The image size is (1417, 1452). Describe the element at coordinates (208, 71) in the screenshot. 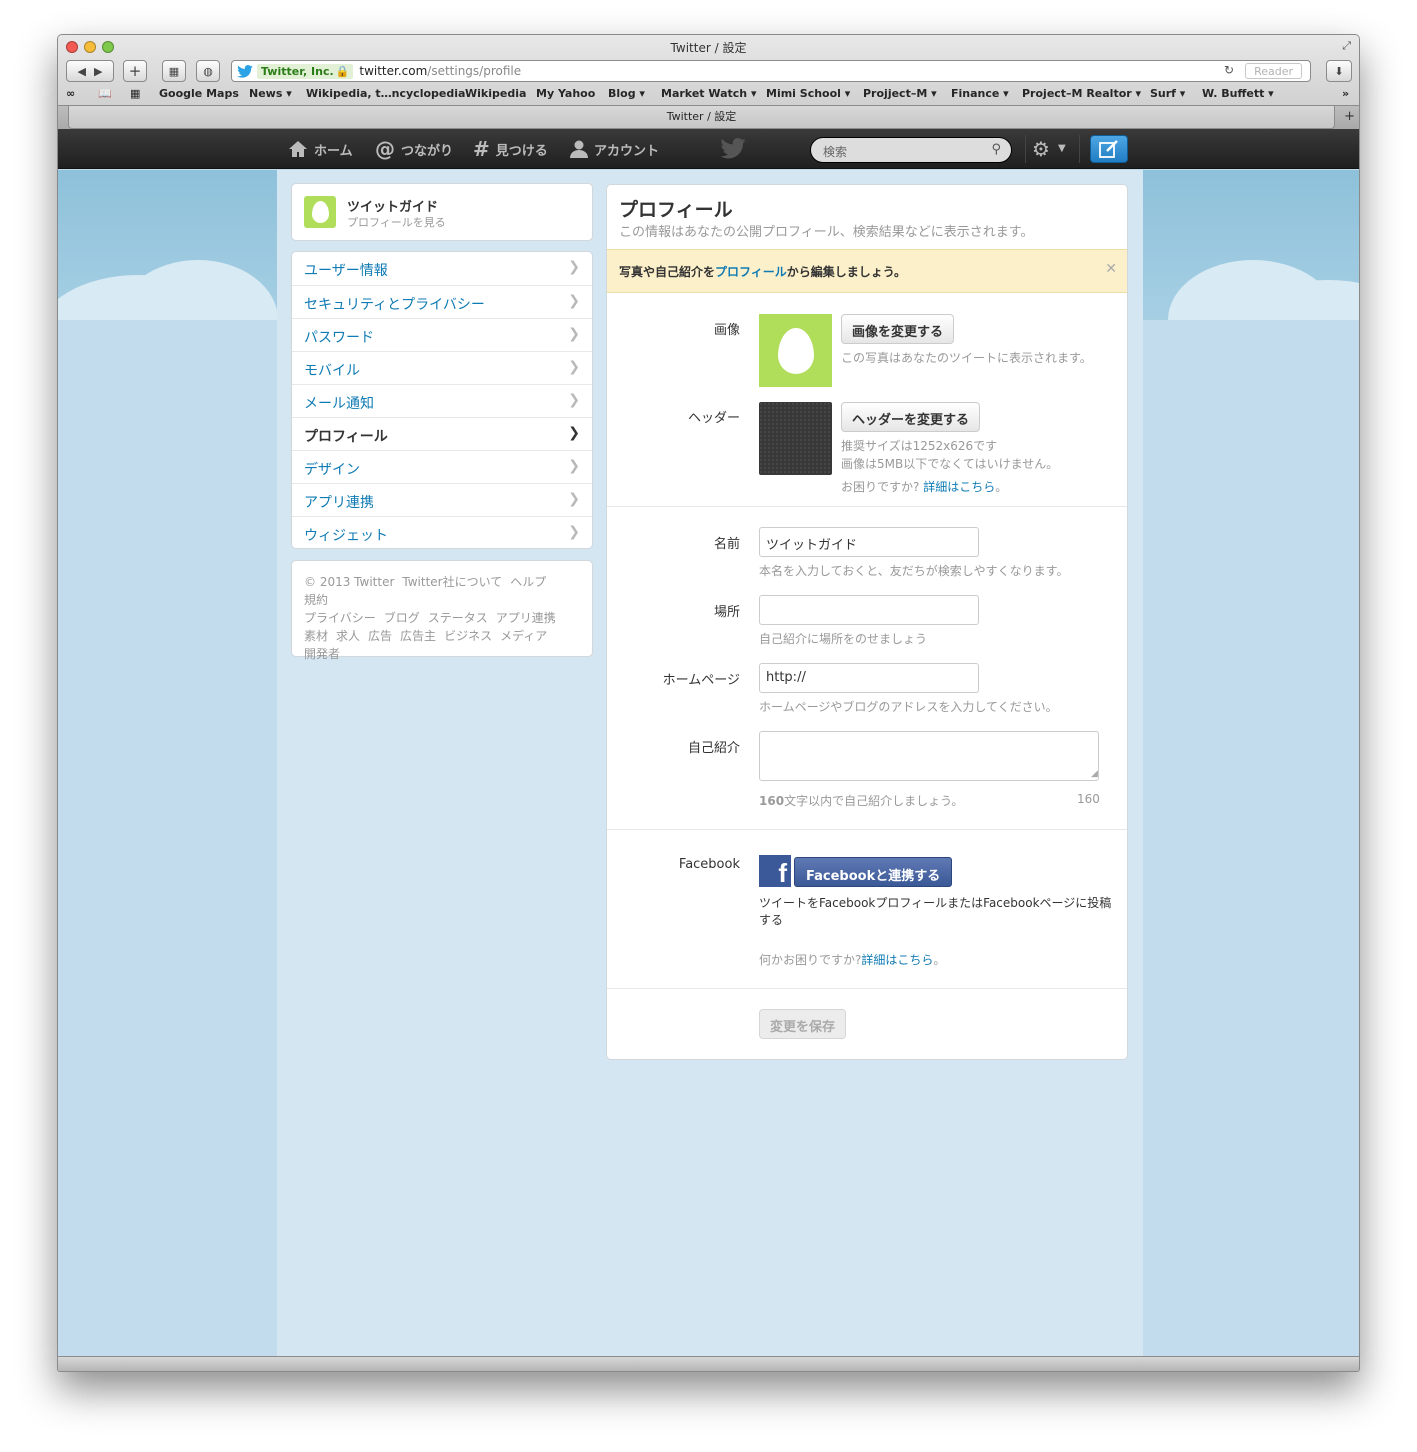

I see `extension-button: ◍` at that location.